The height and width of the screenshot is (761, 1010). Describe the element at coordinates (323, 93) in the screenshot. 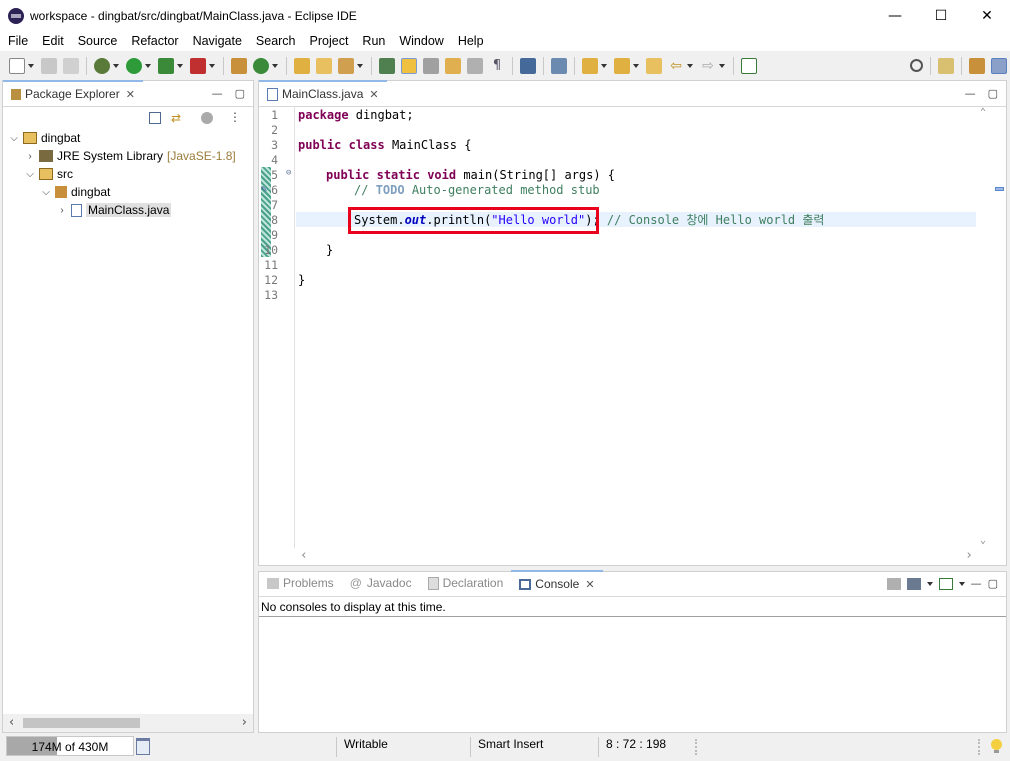

I see `tab-mainclass-java: MainClass.java ✕` at that location.